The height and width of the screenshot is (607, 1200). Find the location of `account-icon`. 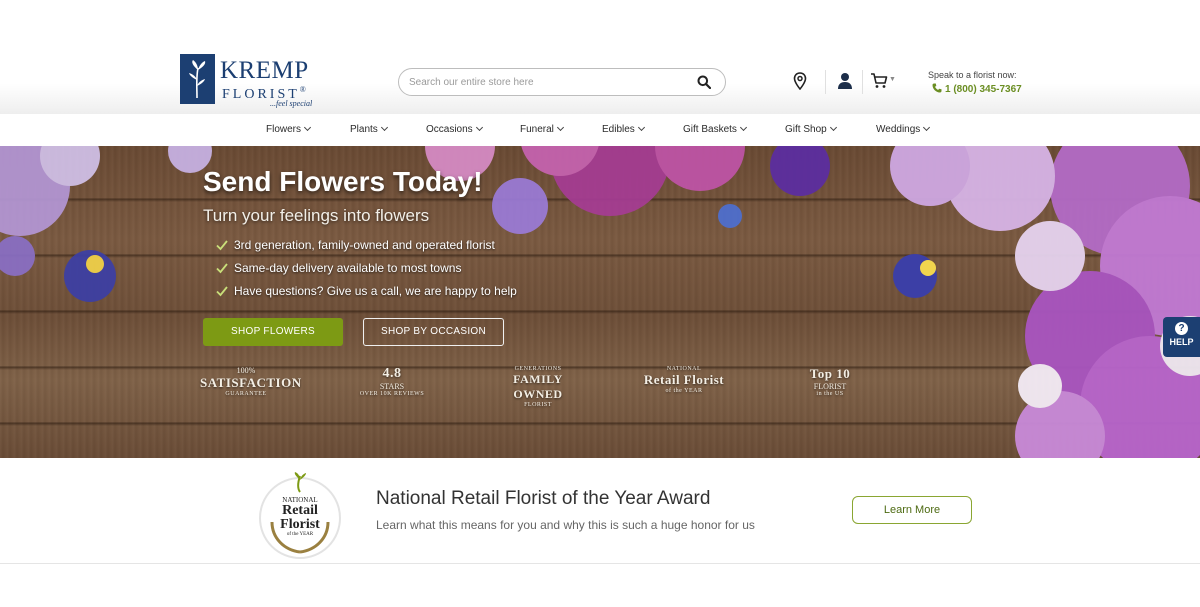

account-icon is located at coordinates (845, 81).